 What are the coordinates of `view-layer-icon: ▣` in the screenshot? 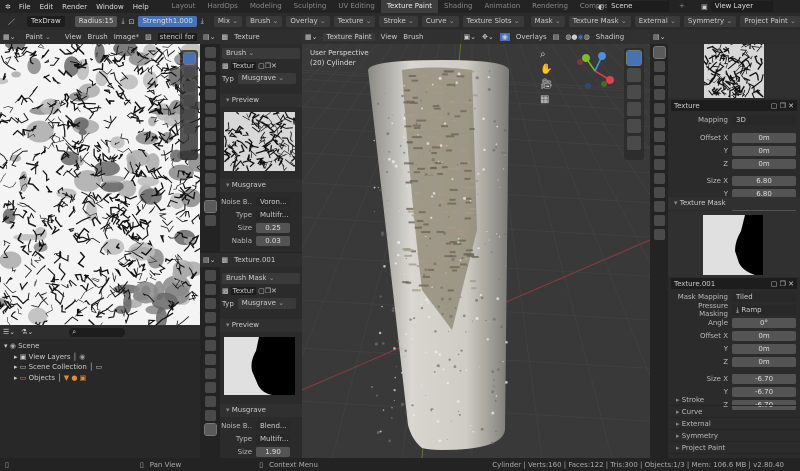 It's located at (704, 7).